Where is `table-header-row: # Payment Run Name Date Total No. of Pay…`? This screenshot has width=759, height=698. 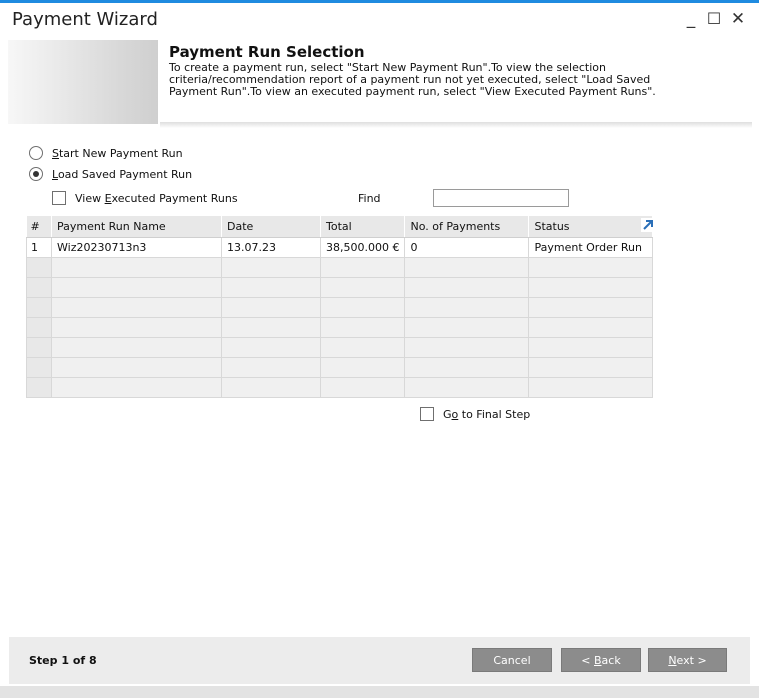 table-header-row: # Payment Run Name Date Total No. of Pay… is located at coordinates (340, 227).